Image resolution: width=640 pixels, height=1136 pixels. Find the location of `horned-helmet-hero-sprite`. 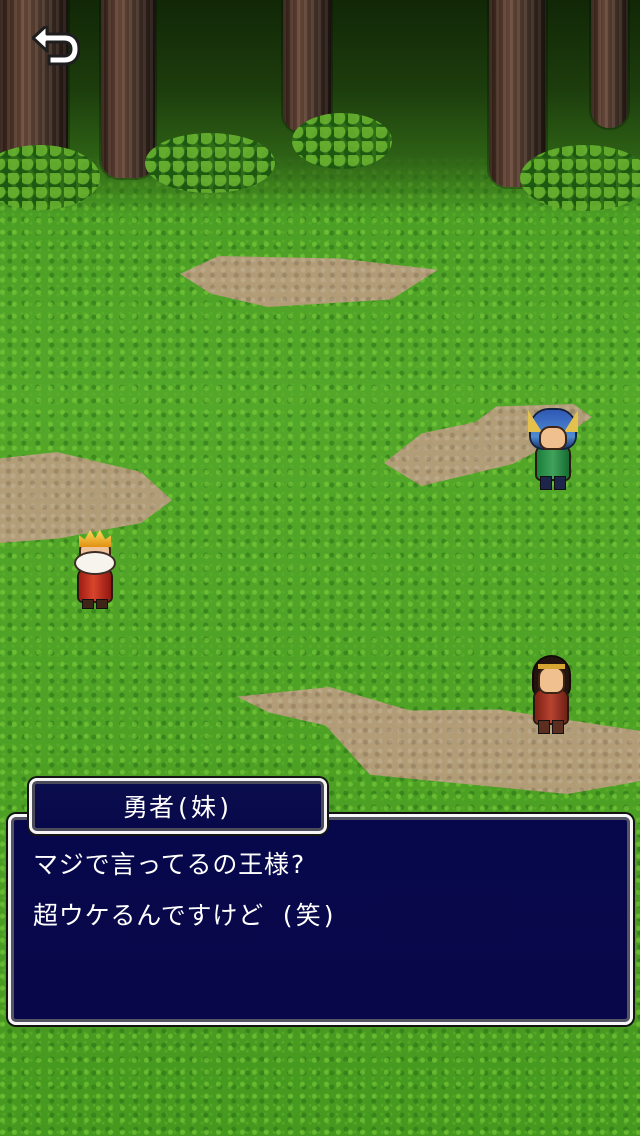

horned-helmet-hero-sprite is located at coordinates (553, 451).